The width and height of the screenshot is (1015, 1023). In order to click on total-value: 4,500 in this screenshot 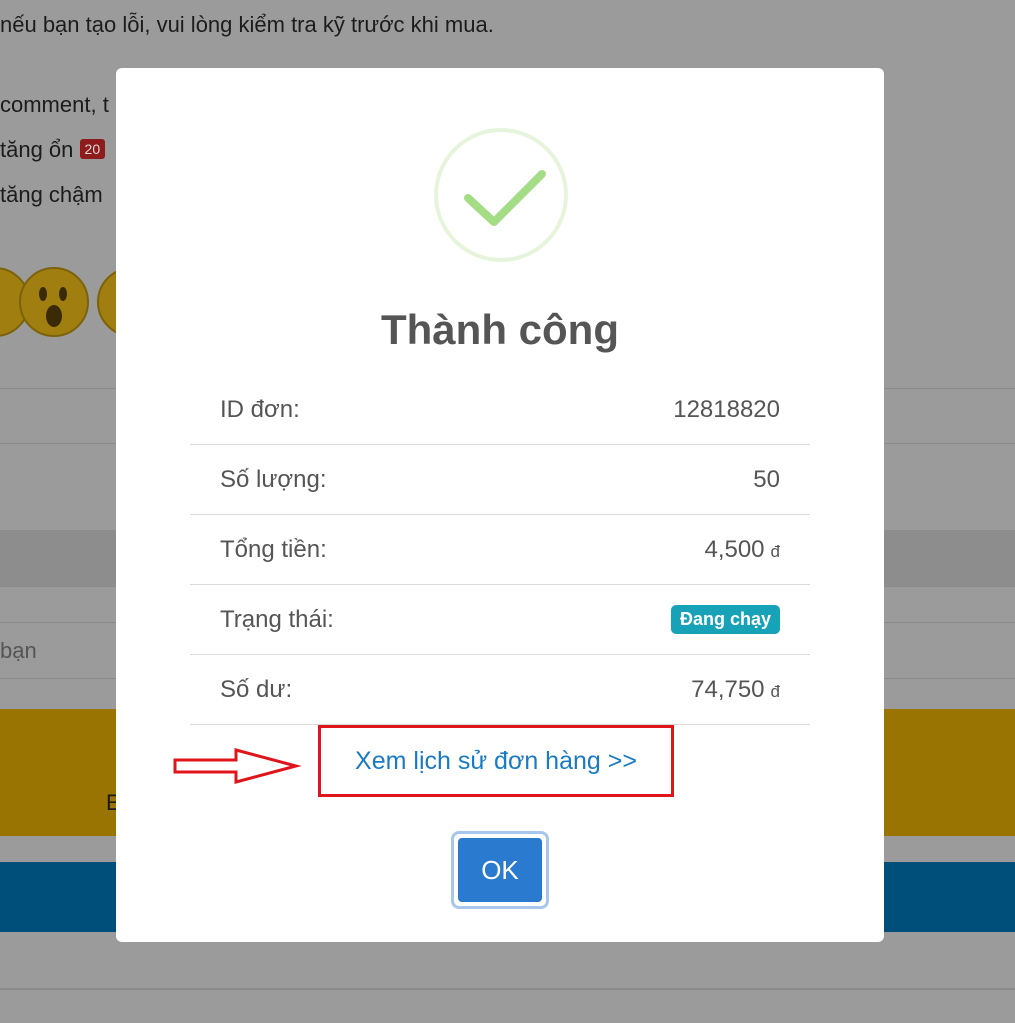, I will do `click(734, 549)`.